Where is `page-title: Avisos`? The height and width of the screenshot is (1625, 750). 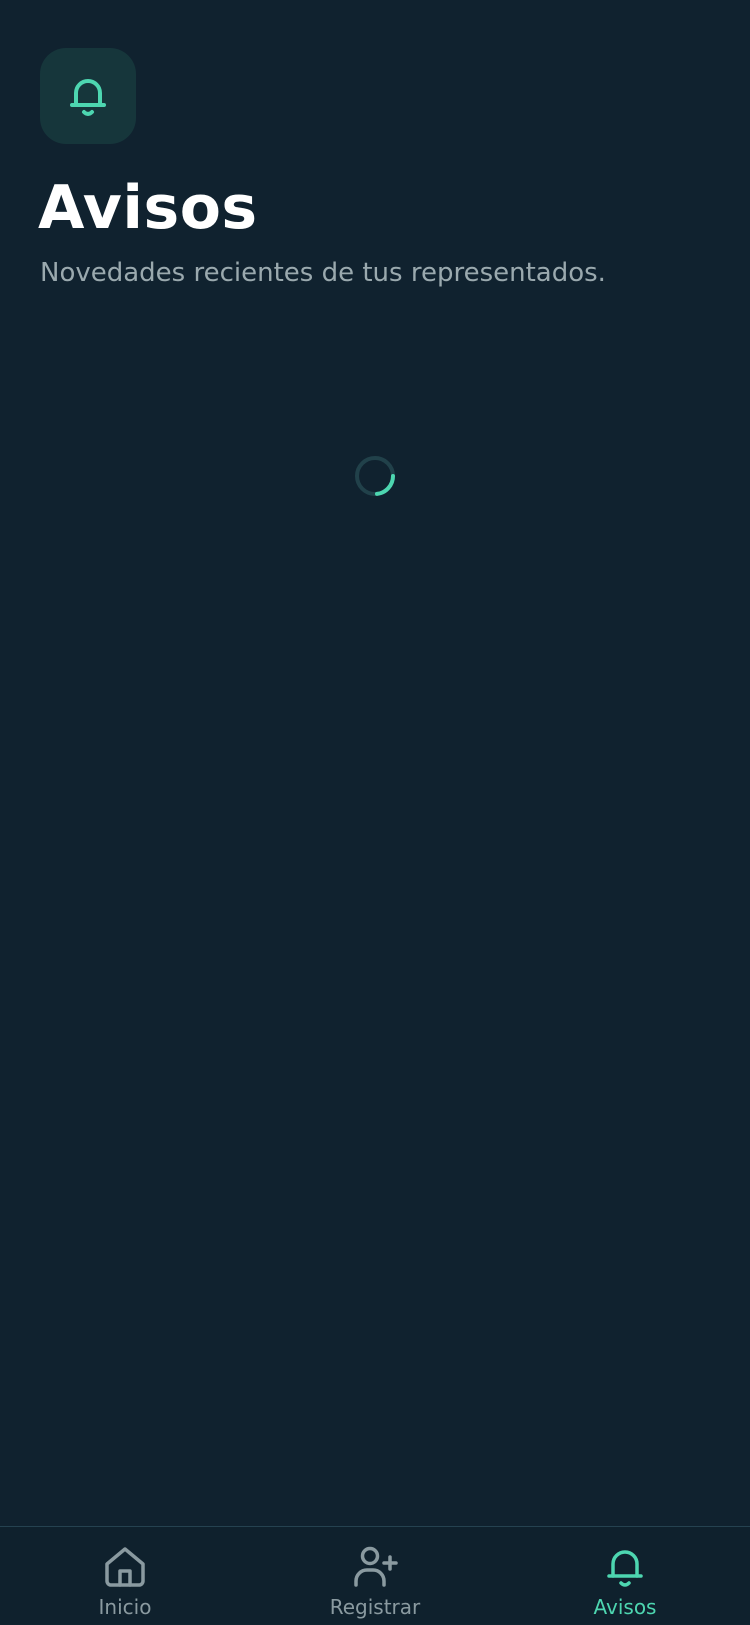
page-title: Avisos is located at coordinates (148, 208).